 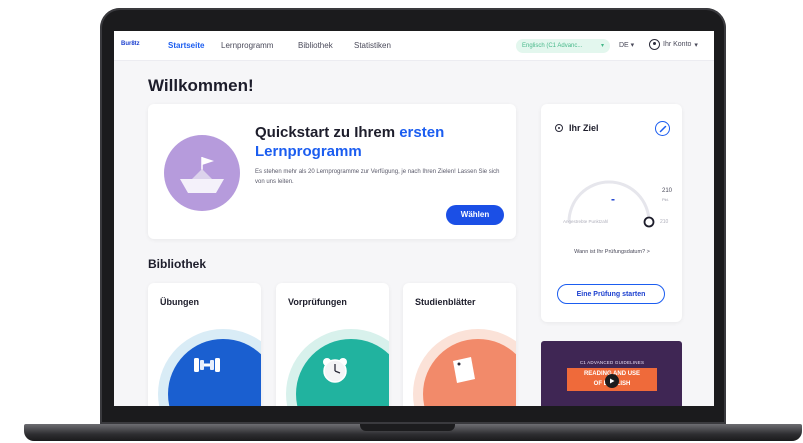 I want to click on quickstart-title-suffix: Lernprogramm, so click(x=308, y=151).